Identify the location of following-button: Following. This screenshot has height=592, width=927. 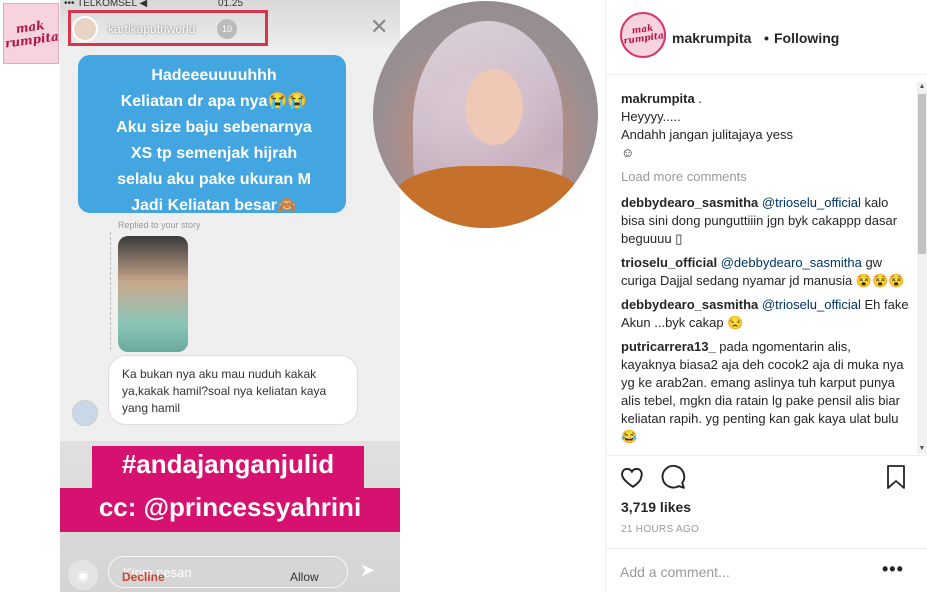
(806, 38).